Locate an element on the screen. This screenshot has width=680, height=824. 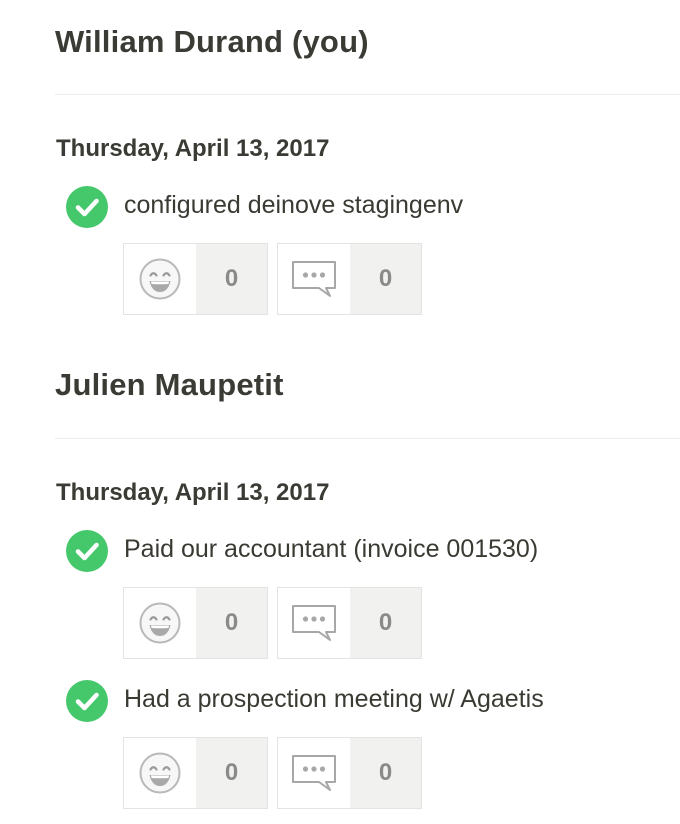
user-name: William Durand (you) is located at coordinates (212, 41).